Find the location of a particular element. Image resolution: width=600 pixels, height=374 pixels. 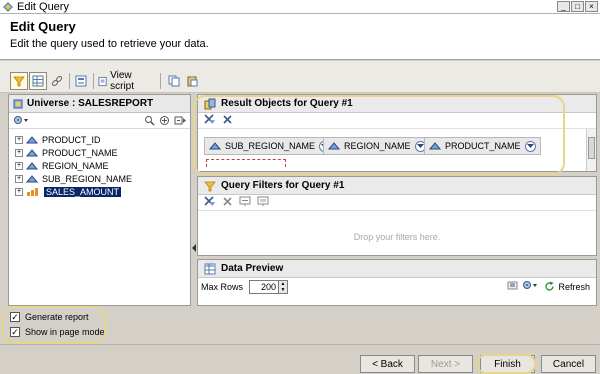

result-objects-list: SUB_REGION_NAME REGION_NAME PRODUCT_NAME is located at coordinates (397, 150).